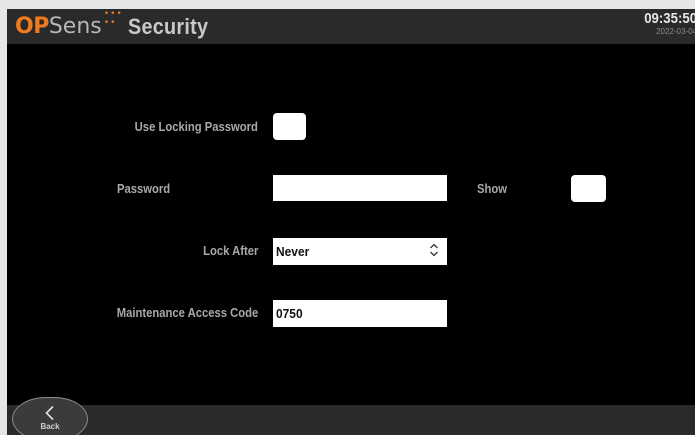  Describe the element at coordinates (144, 189) in the screenshot. I see `password-label: Password` at that location.